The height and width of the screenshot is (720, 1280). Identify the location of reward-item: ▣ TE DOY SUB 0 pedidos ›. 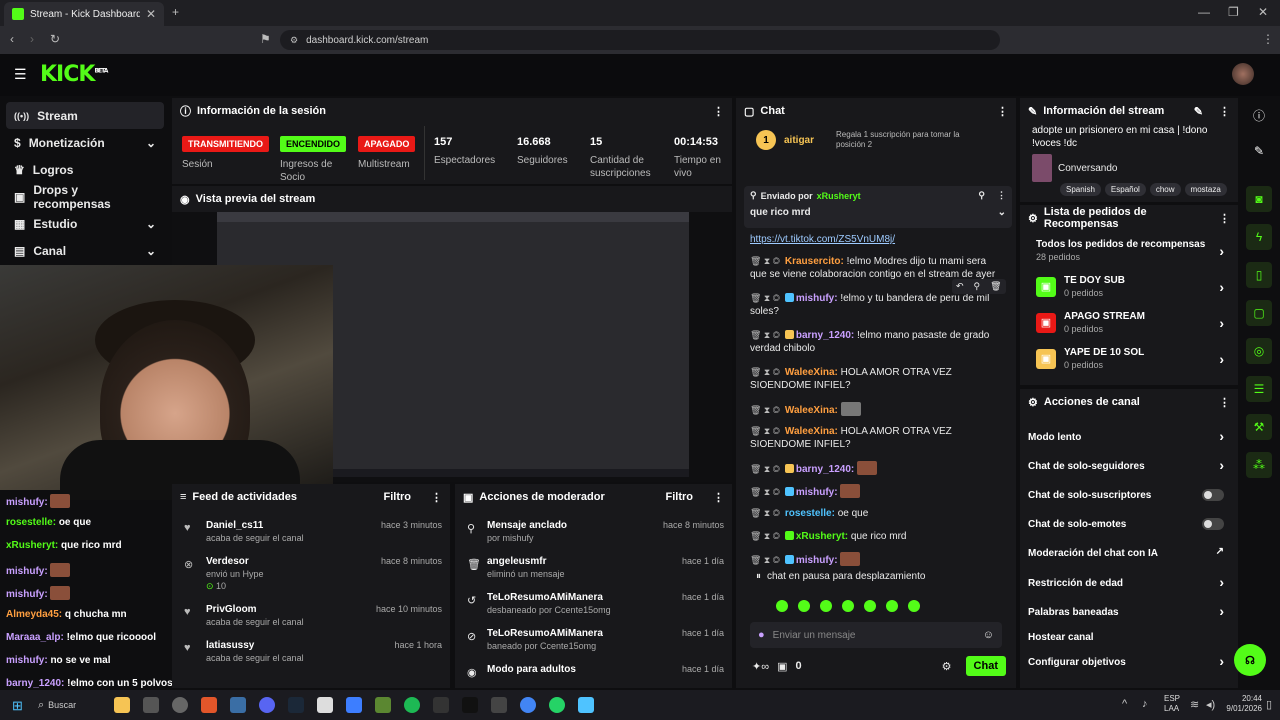
(1129, 286).